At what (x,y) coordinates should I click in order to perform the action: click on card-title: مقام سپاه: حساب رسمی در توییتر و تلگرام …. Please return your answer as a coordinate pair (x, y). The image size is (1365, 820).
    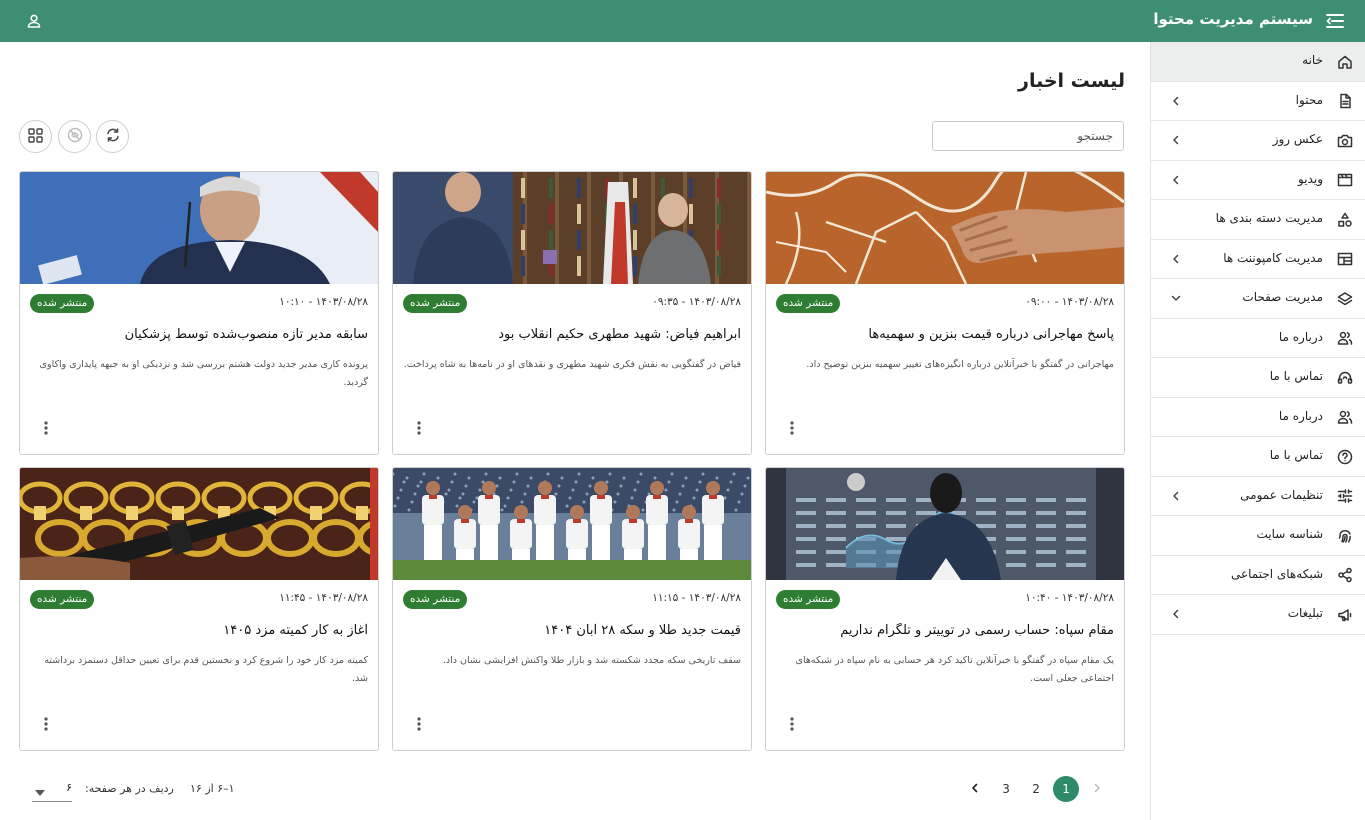
    Looking at the image, I should click on (945, 630).